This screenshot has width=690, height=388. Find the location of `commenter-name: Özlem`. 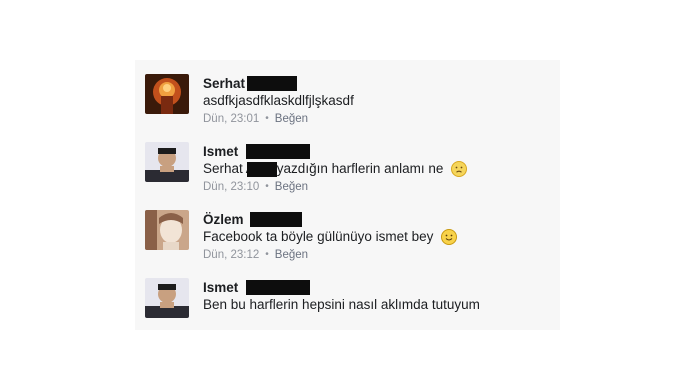

commenter-name: Özlem is located at coordinates (223, 219).